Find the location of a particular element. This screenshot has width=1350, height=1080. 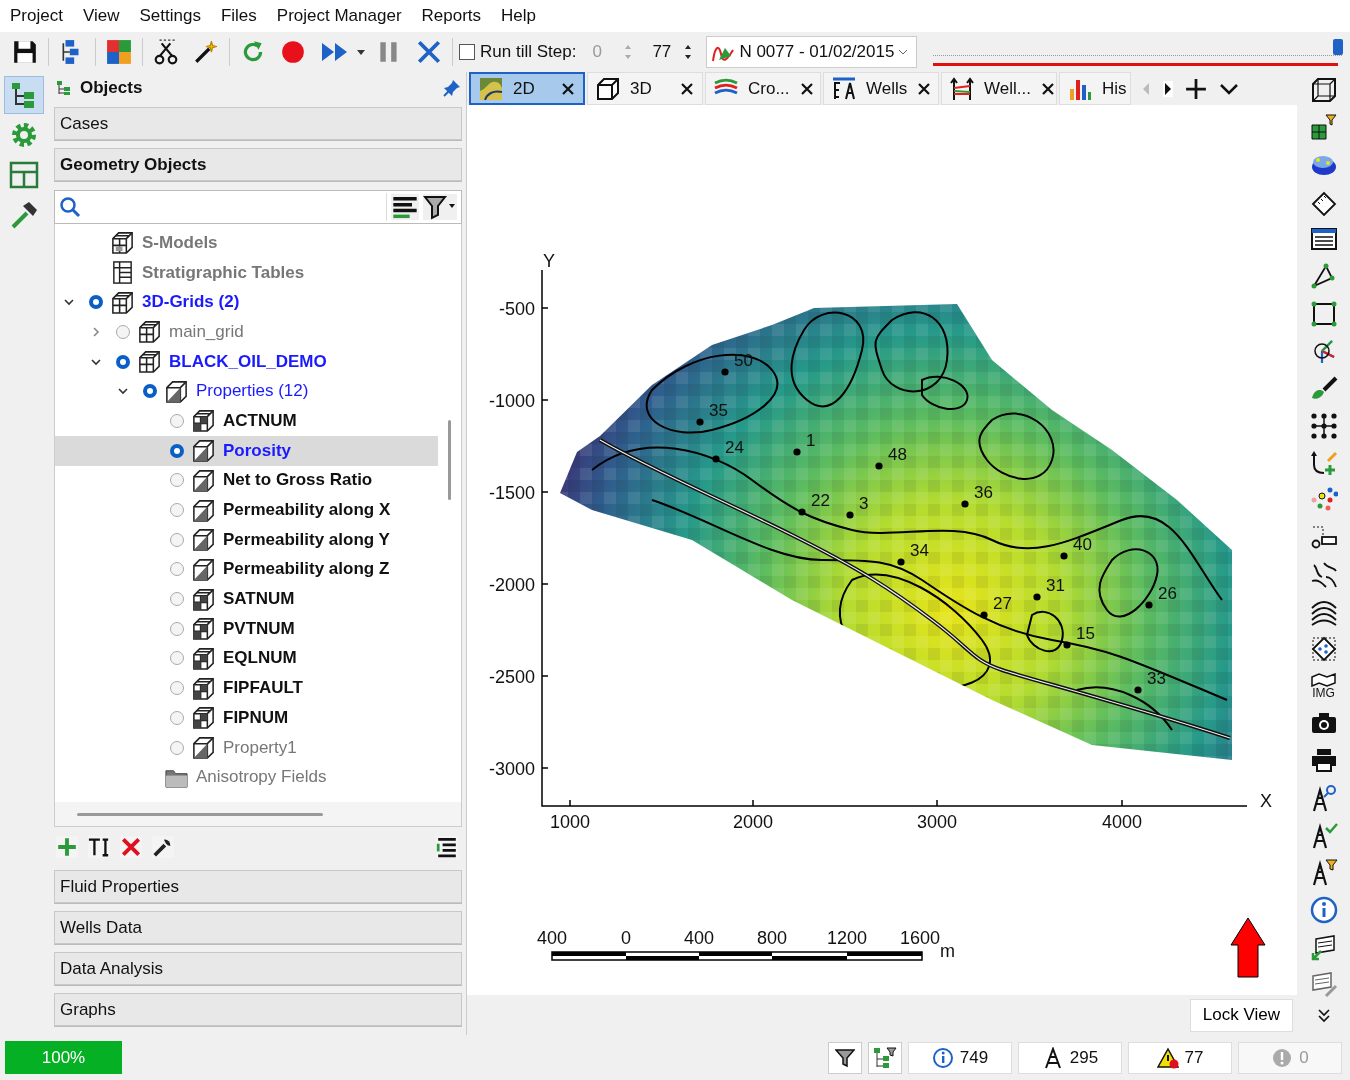

arrow-right-icon is located at coordinates (1168, 88).